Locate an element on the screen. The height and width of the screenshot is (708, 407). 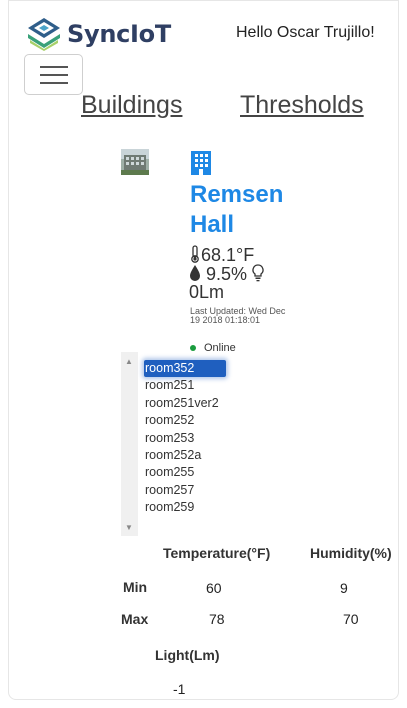
building-icon is located at coordinates (201, 163).